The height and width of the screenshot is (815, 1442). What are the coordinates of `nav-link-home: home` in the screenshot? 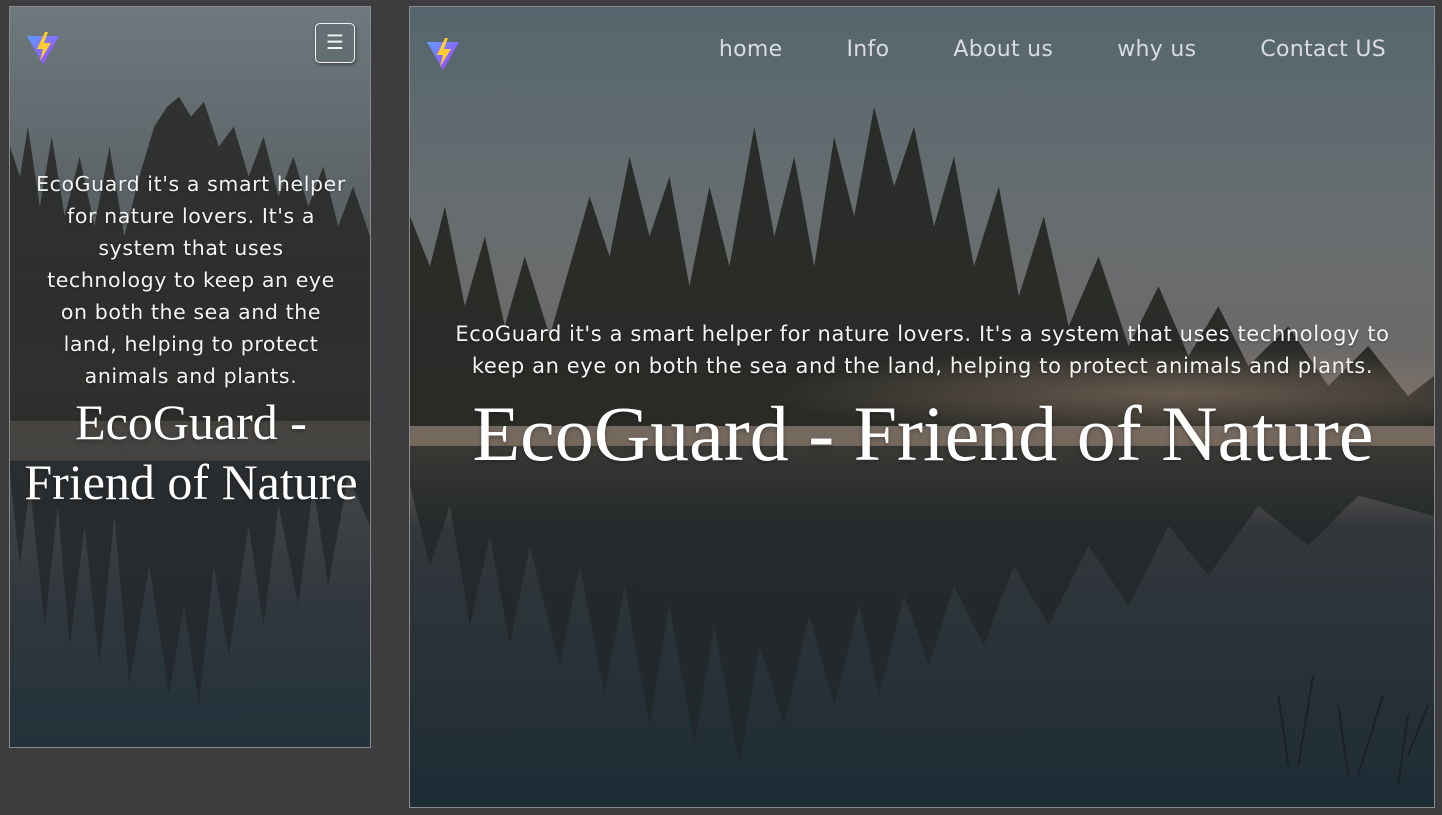 It's located at (751, 49).